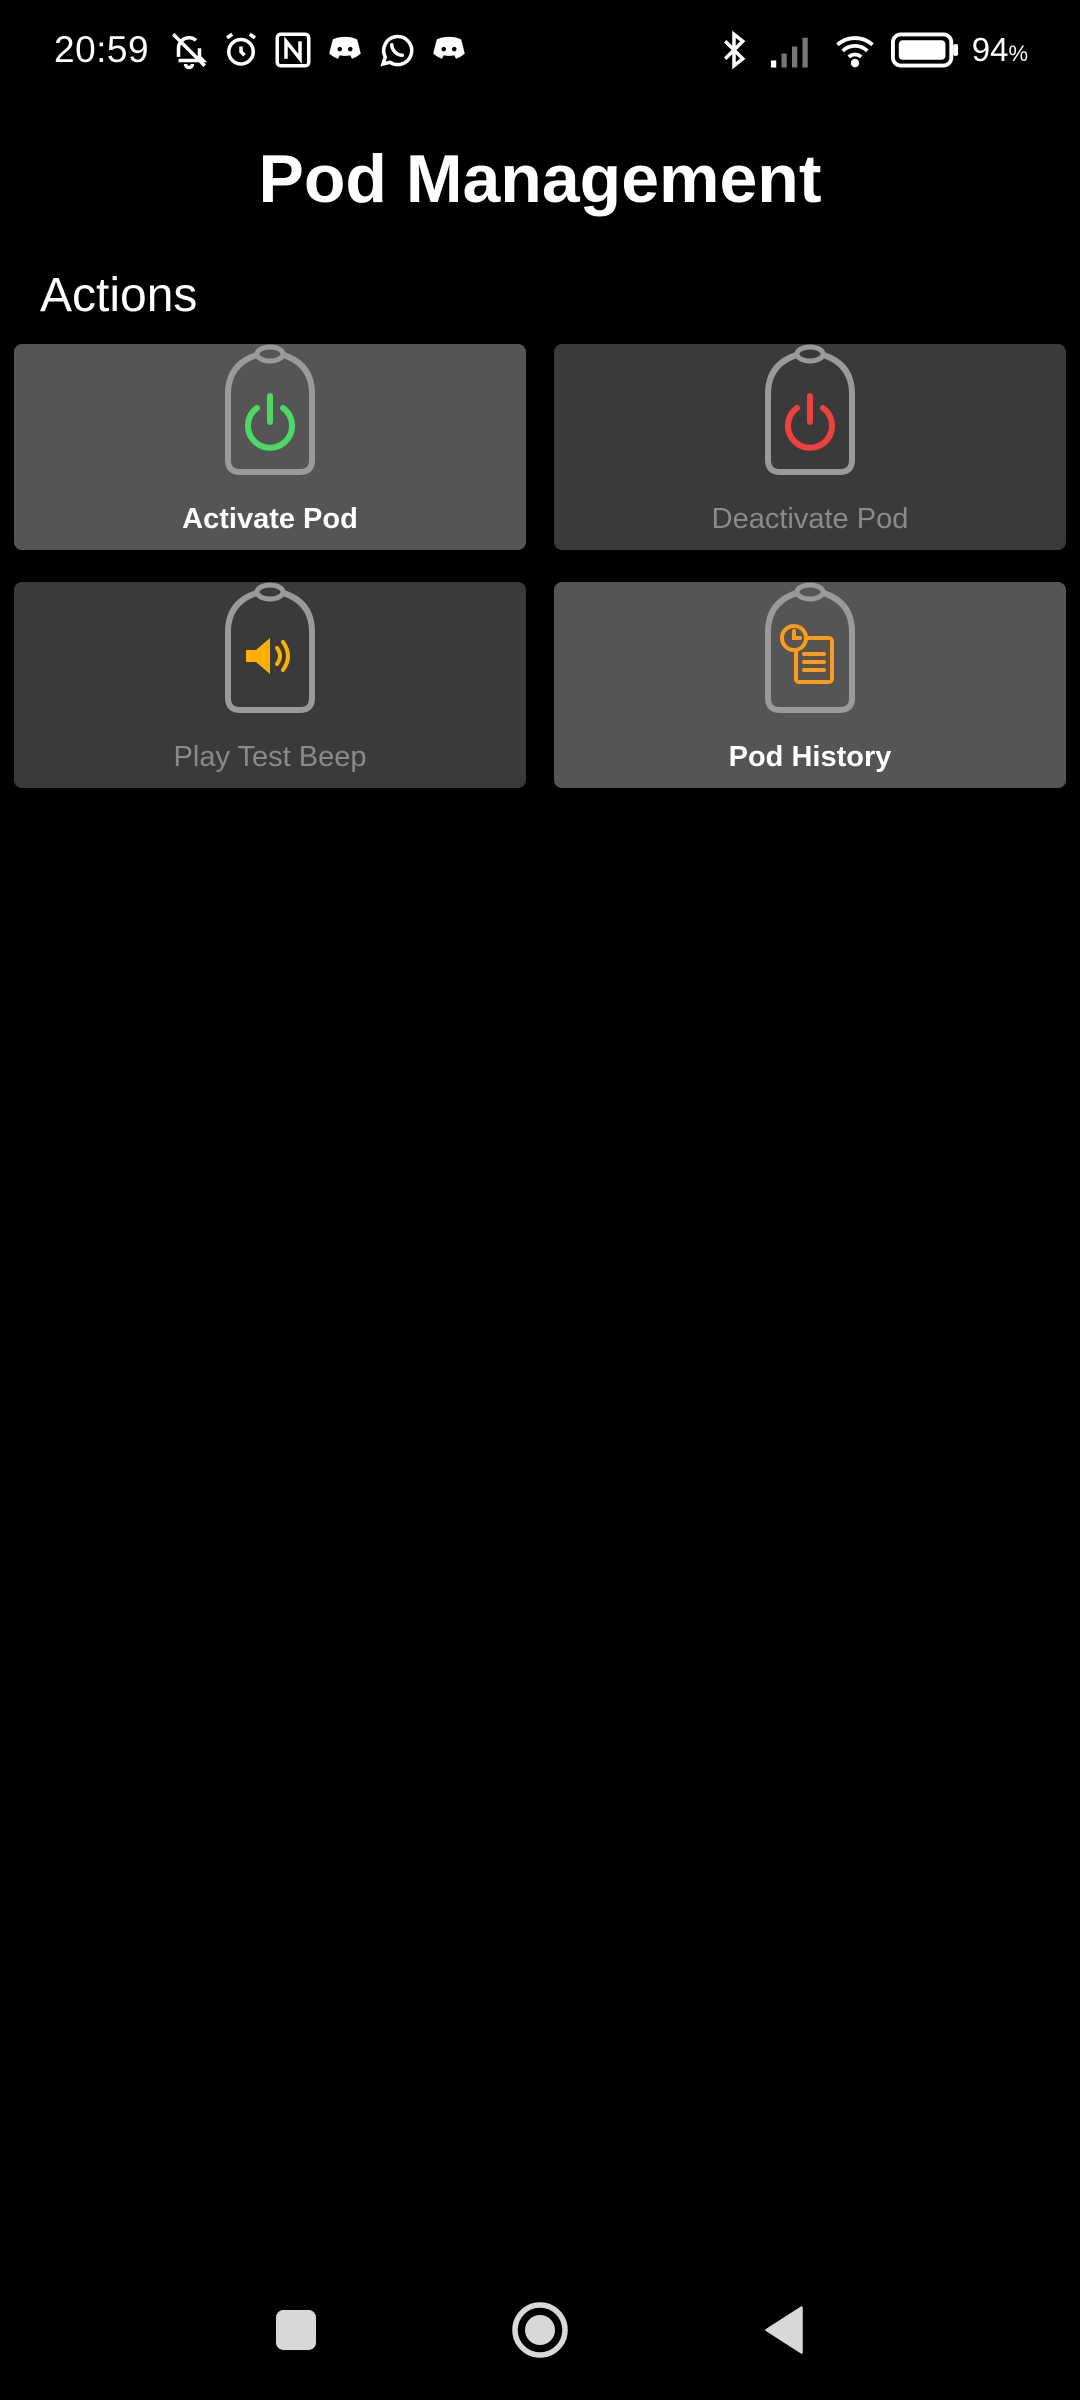  What do you see at coordinates (270, 519) in the screenshot?
I see `activate-pod-label: Activate Pod` at bounding box center [270, 519].